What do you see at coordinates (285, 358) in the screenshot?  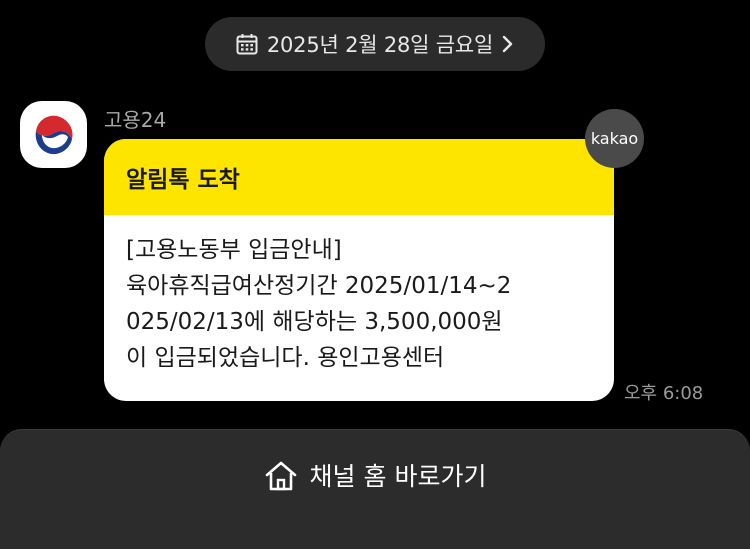 I see `message-line: 이 입금되었습니다. 용인고용센터` at bounding box center [285, 358].